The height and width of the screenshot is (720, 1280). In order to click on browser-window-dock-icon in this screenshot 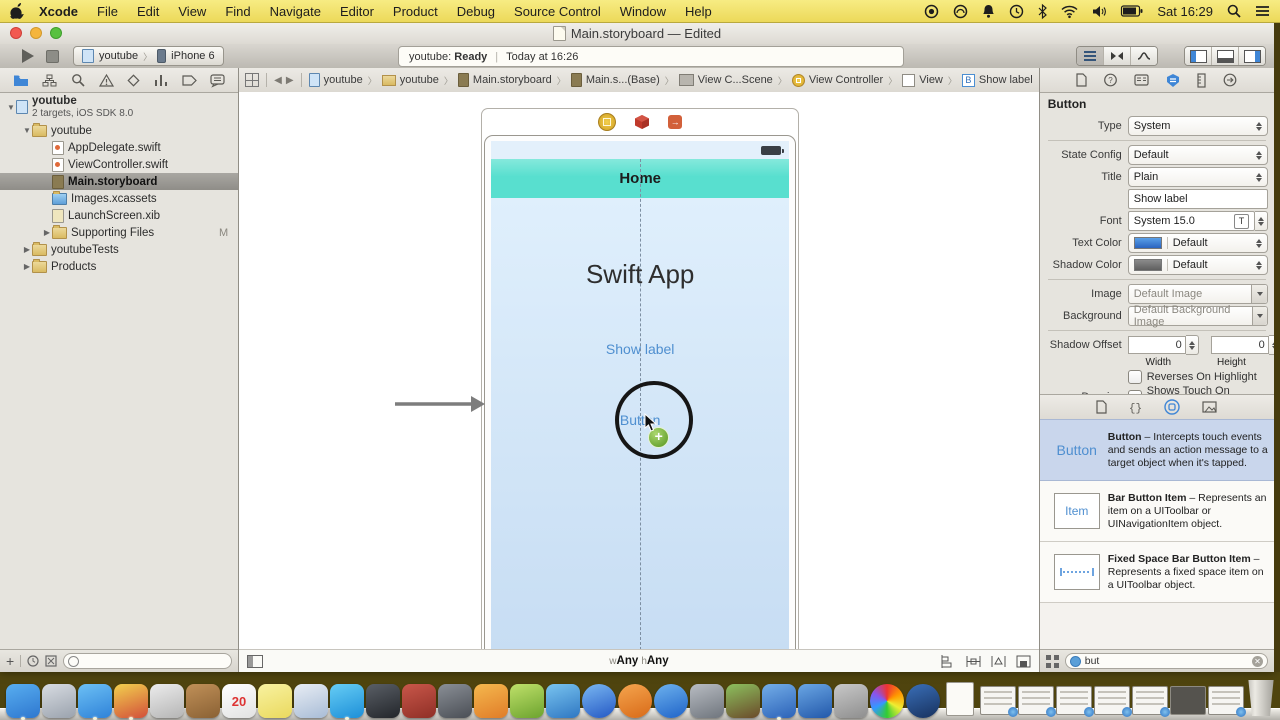, I will do `click(1227, 702)`.